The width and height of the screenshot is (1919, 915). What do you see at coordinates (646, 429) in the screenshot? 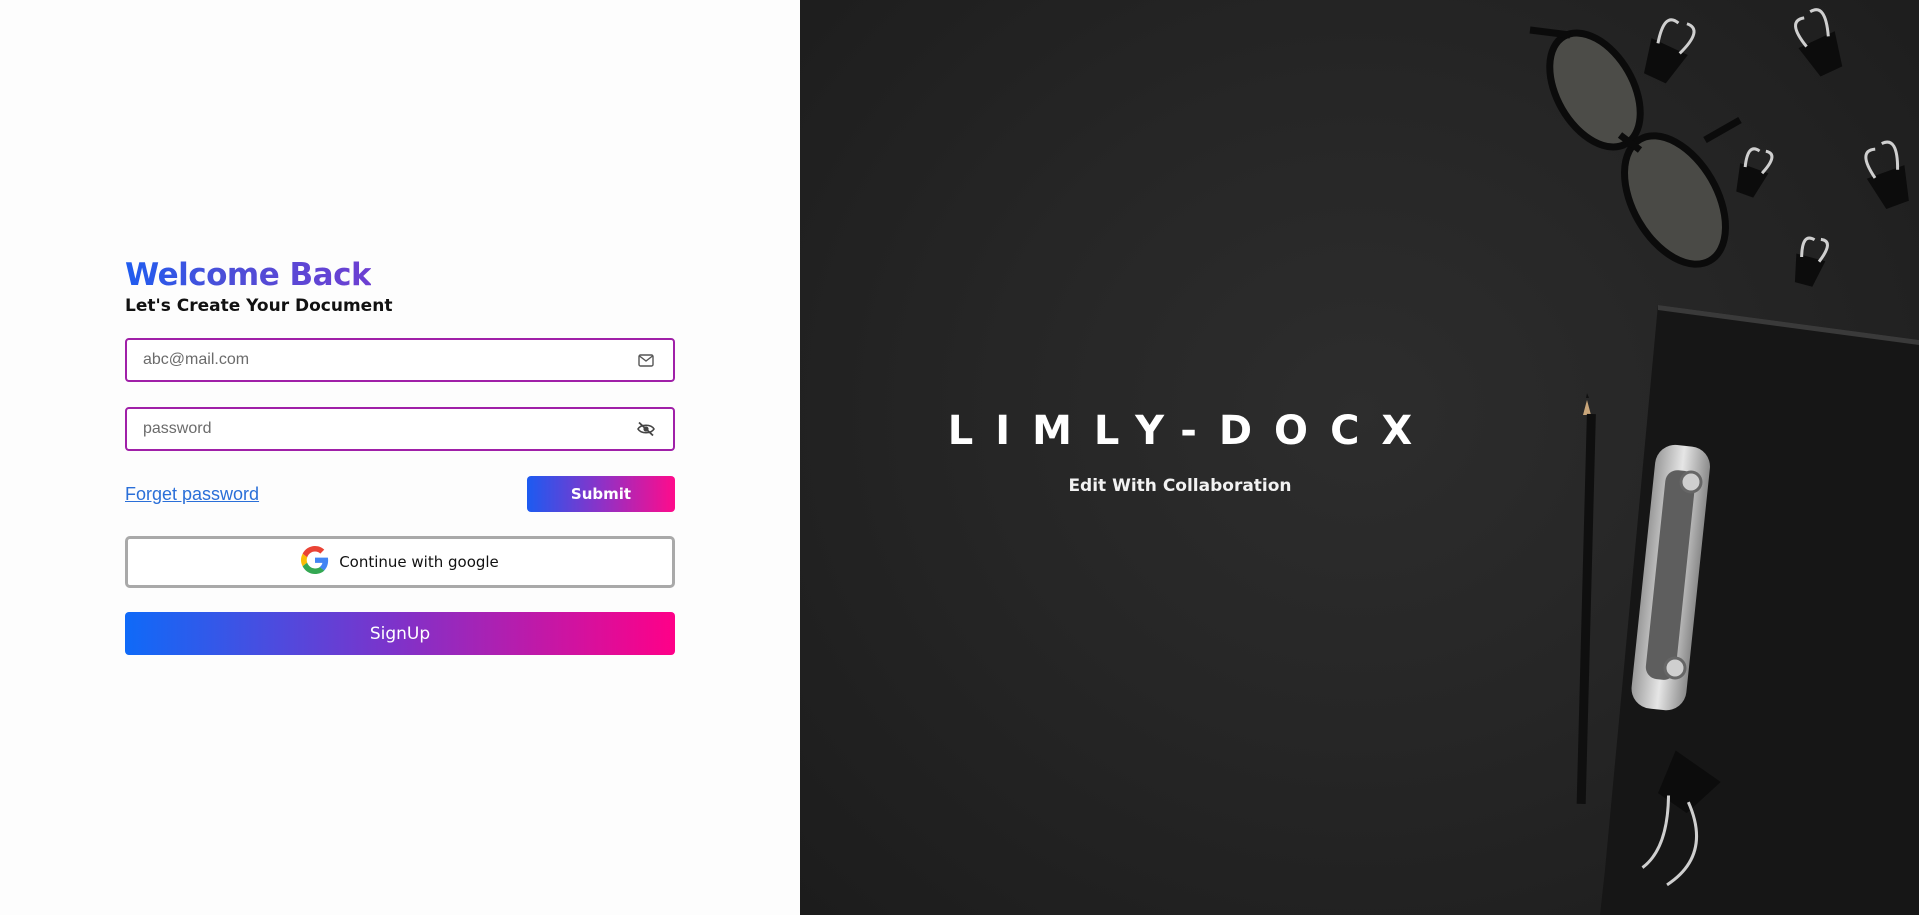
I see `eye-off-icon` at bounding box center [646, 429].